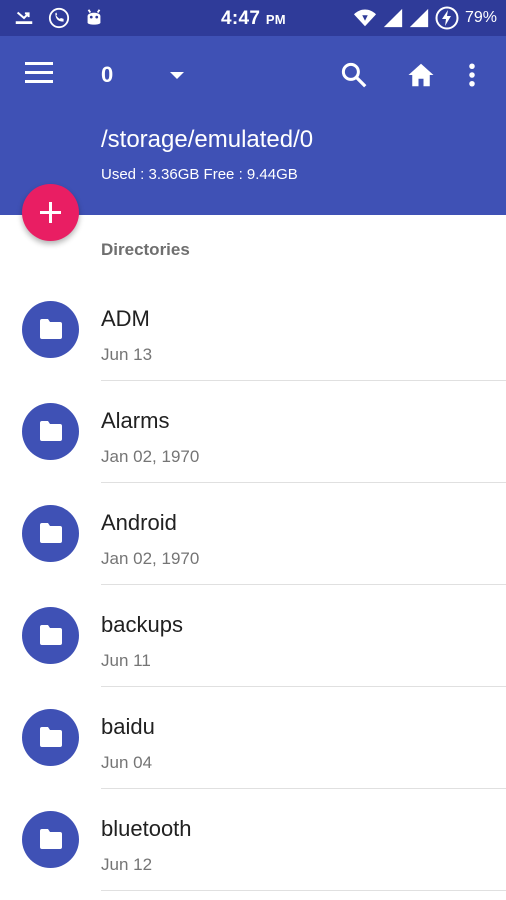  I want to click on divider, so click(303, 890).